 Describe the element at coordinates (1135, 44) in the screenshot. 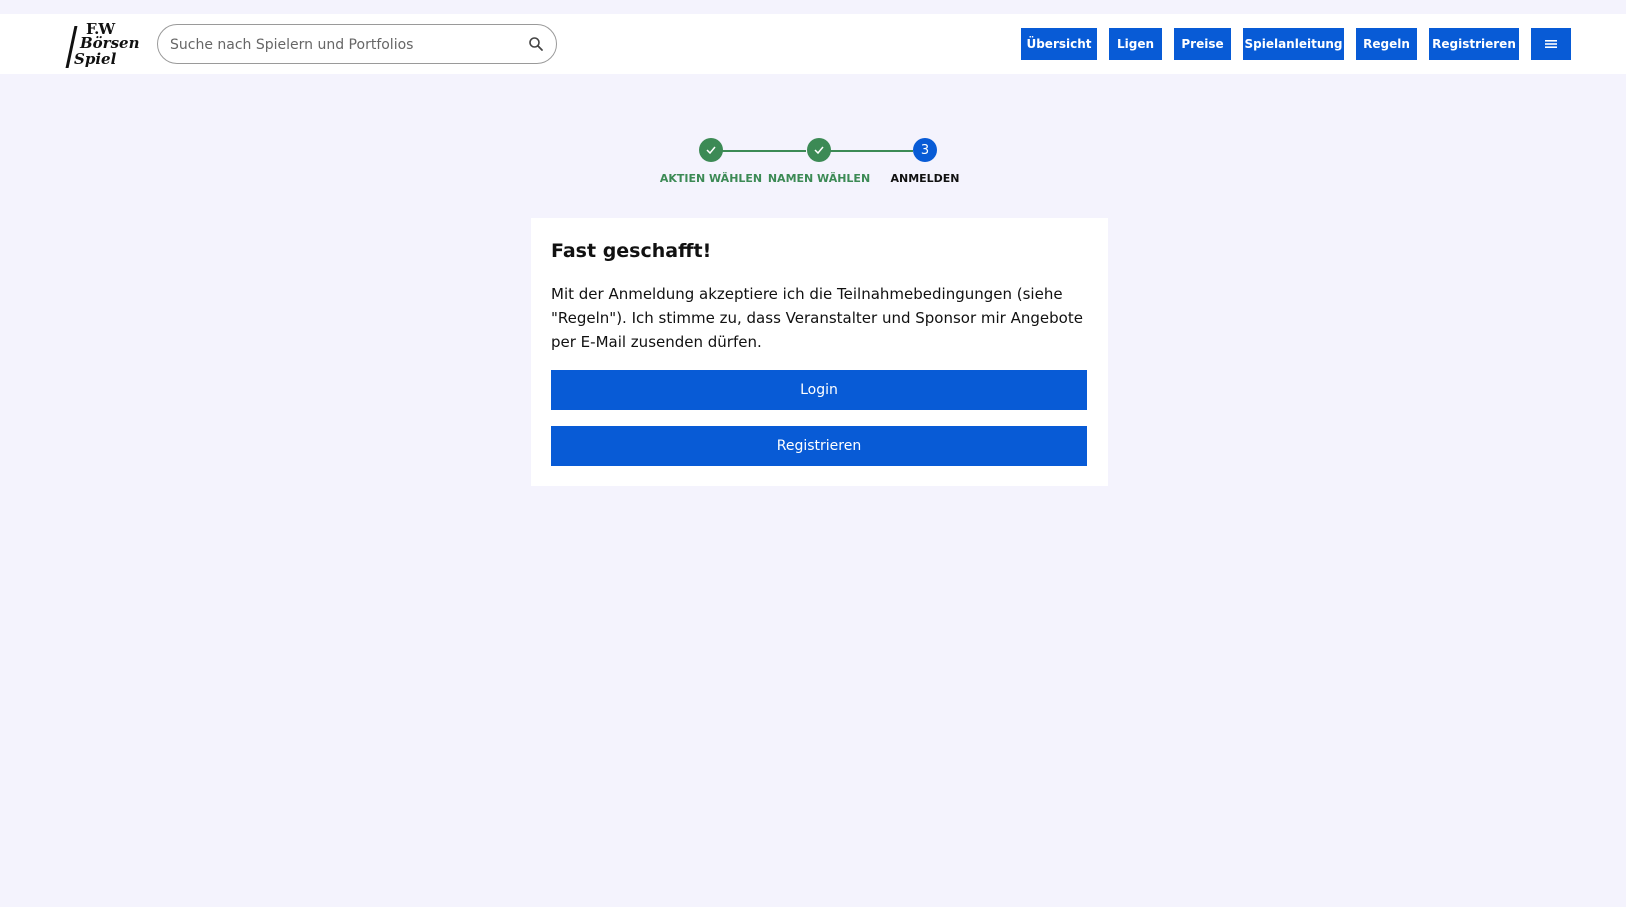

I see `nav-ligen-button: Ligen` at that location.